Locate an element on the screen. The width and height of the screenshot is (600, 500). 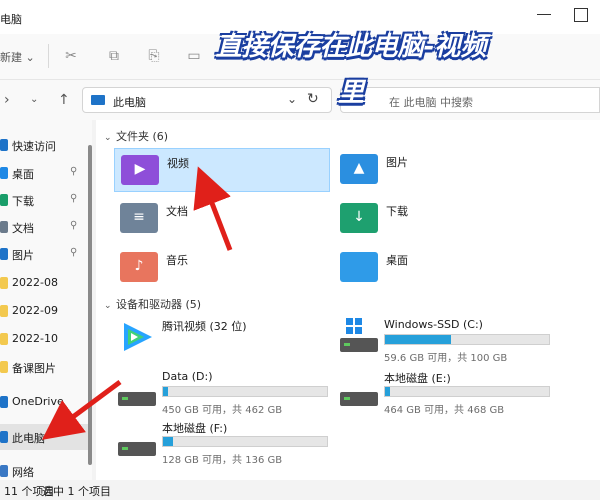
pictures-icon is located at coordinates (4, 254).